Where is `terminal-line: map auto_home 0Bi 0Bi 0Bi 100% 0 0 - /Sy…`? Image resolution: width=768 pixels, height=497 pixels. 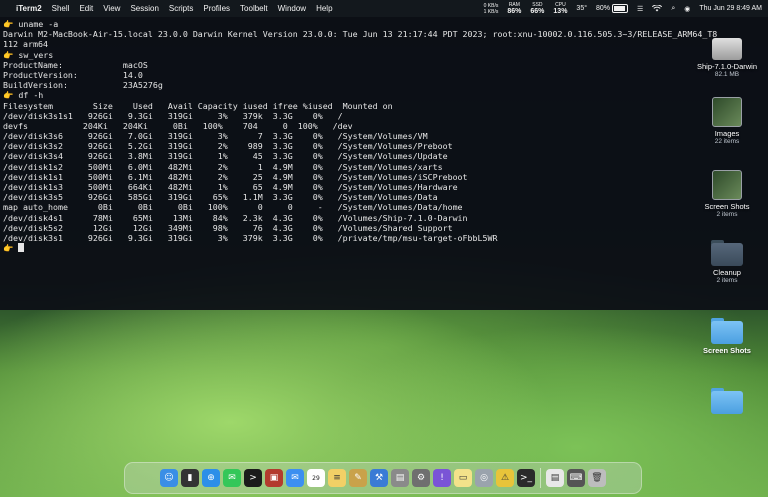 terminal-line: map auto_home 0Bi 0Bi 0Bi 100% 0 0 - /Sy… is located at coordinates (233, 207).